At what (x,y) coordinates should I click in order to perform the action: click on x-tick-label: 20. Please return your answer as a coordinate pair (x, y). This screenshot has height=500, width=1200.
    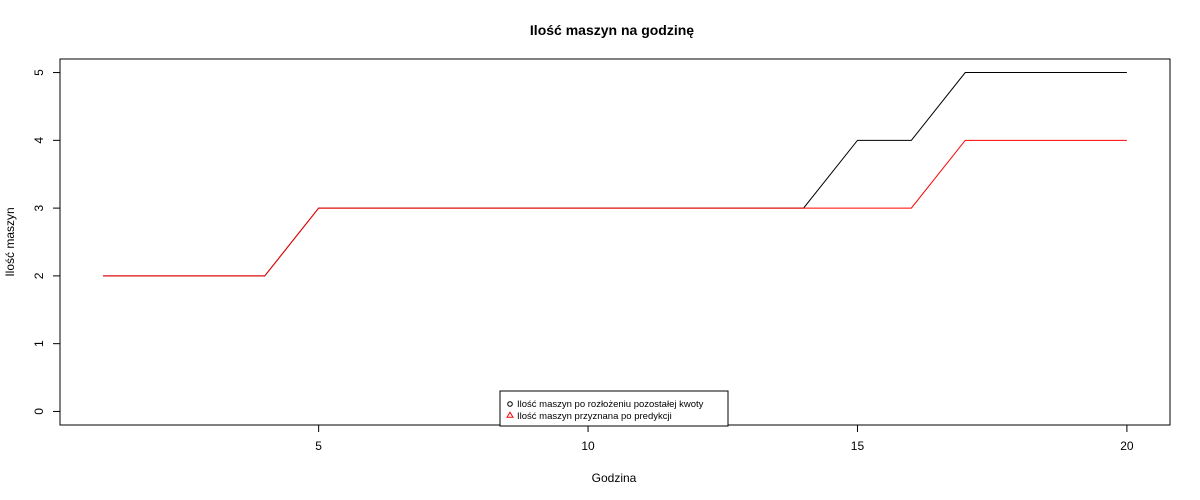
    Looking at the image, I should click on (1127, 446).